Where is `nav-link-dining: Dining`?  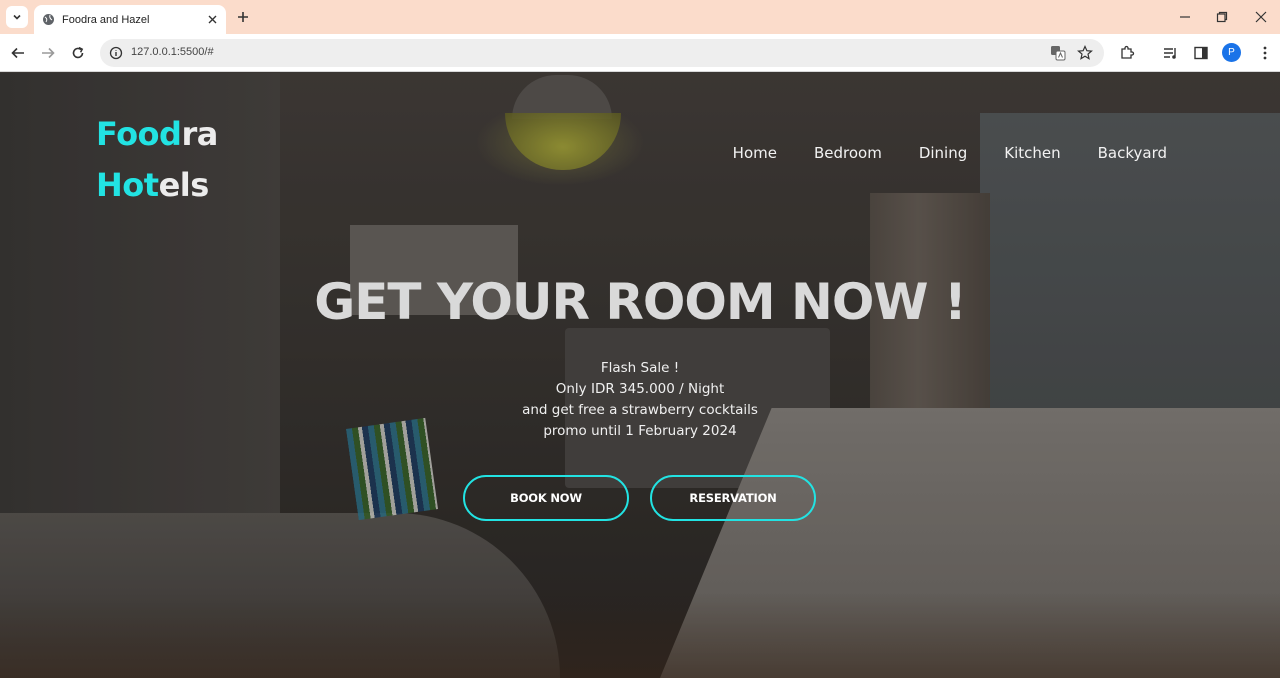
nav-link-dining: Dining is located at coordinates (943, 153).